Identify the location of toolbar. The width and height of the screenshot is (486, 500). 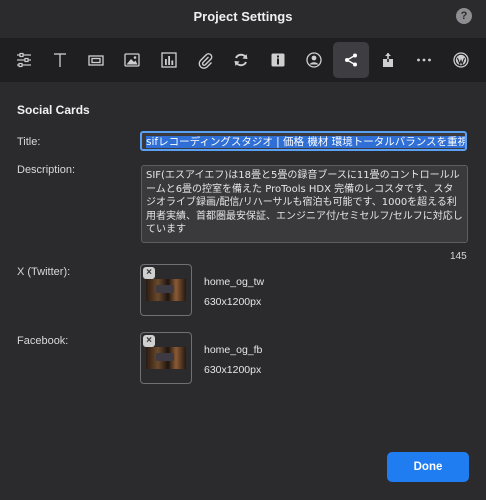
(243, 60).